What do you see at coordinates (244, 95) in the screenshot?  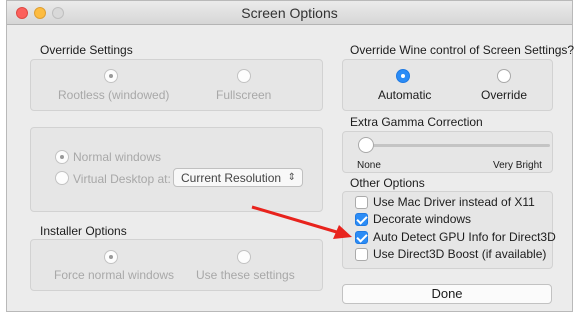 I see `fullscreen-label: Fullscreen` at bounding box center [244, 95].